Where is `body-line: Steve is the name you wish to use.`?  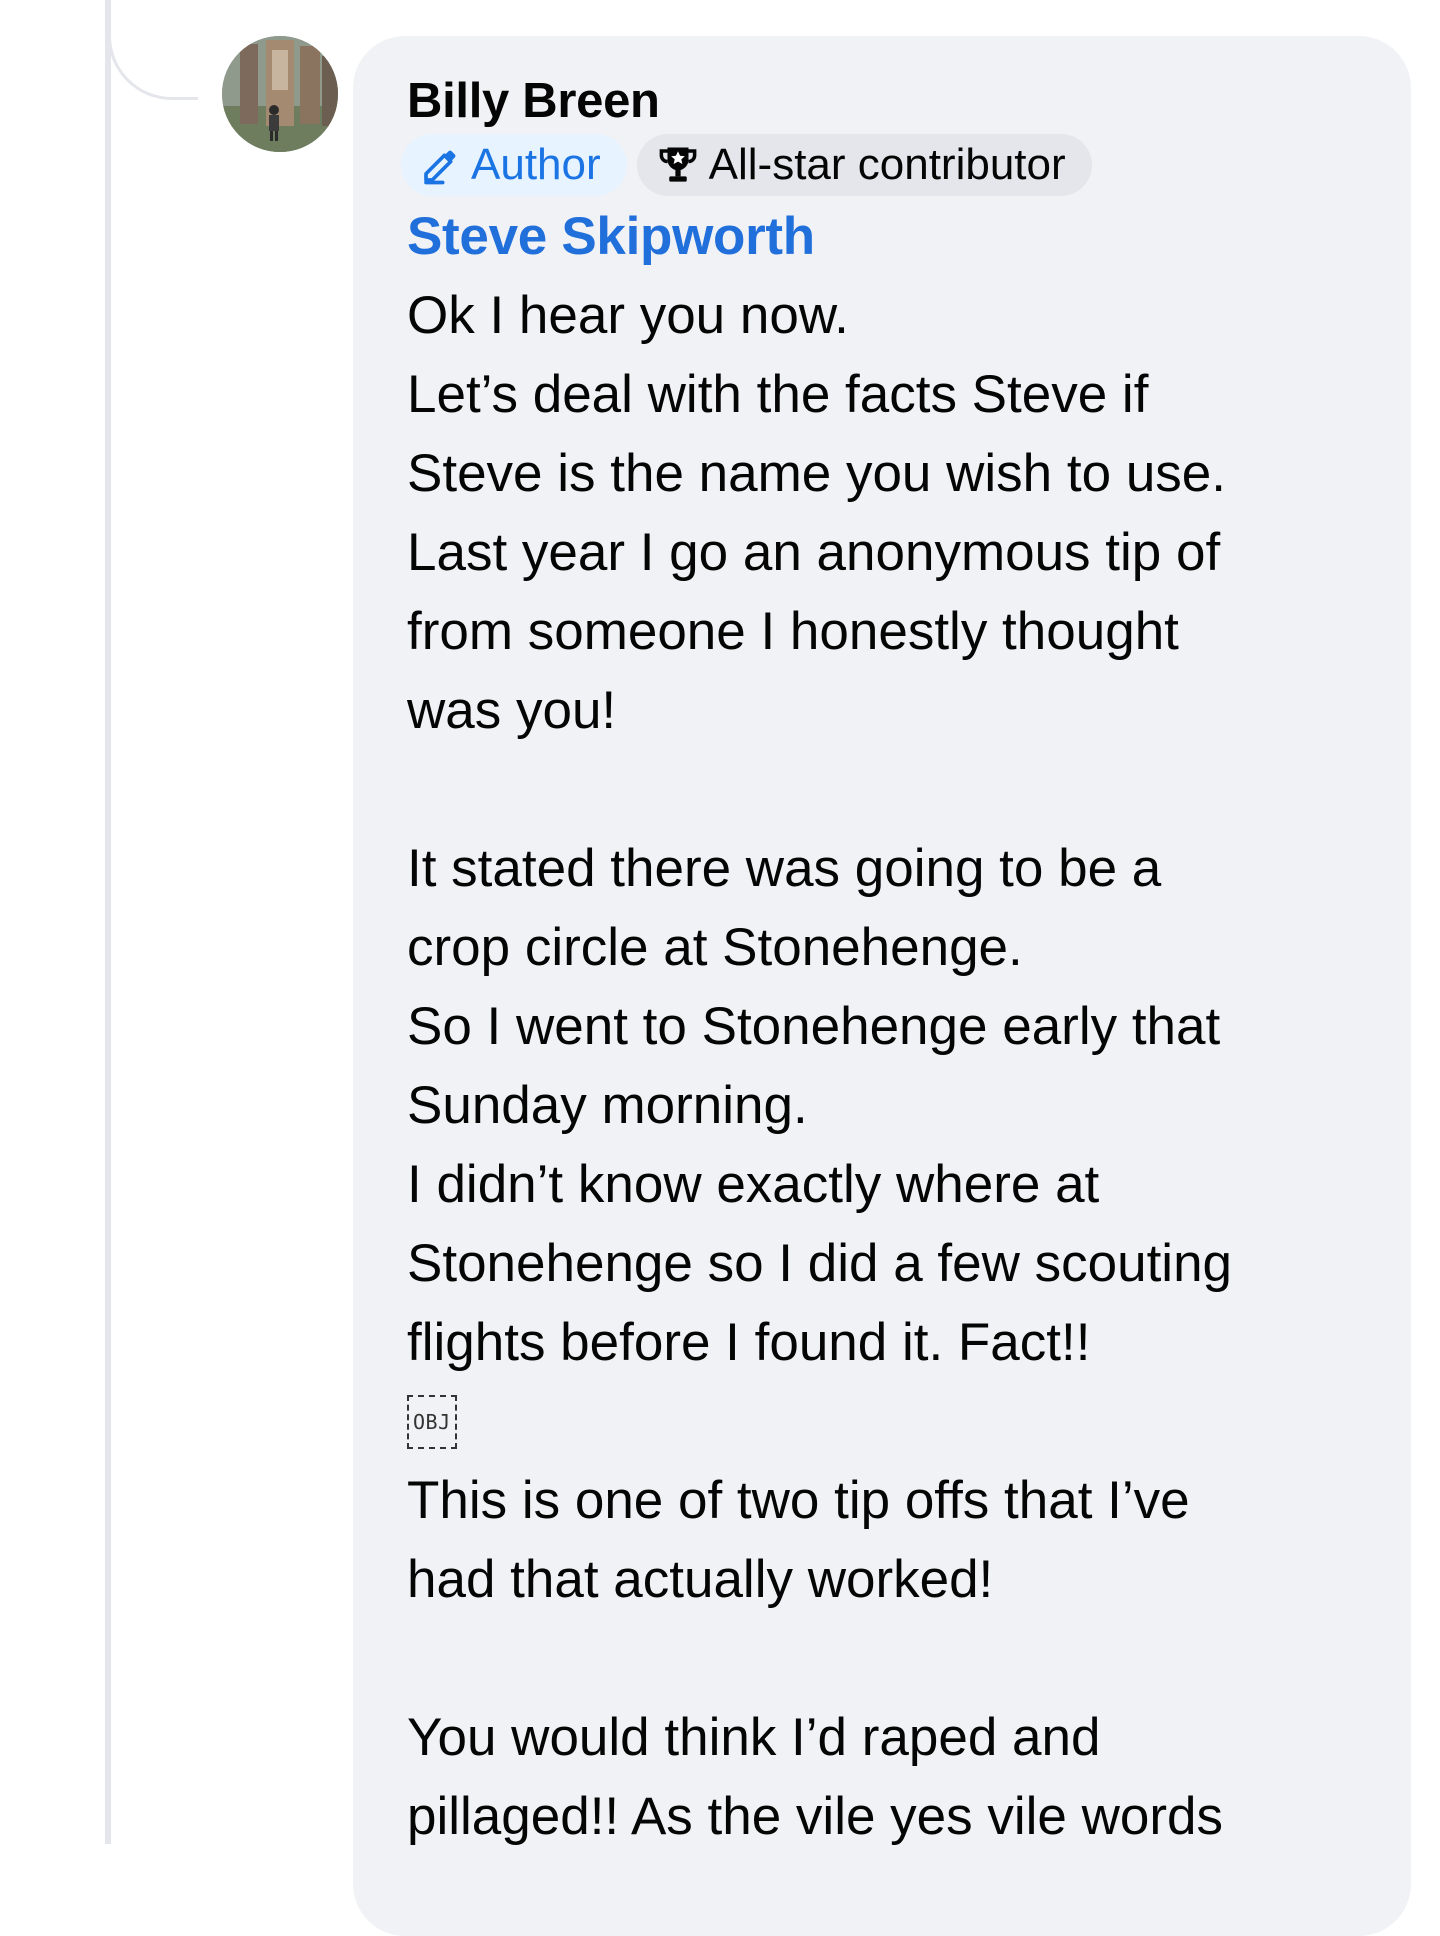
body-line: Steve is the name you wish to use. is located at coordinates (816, 473).